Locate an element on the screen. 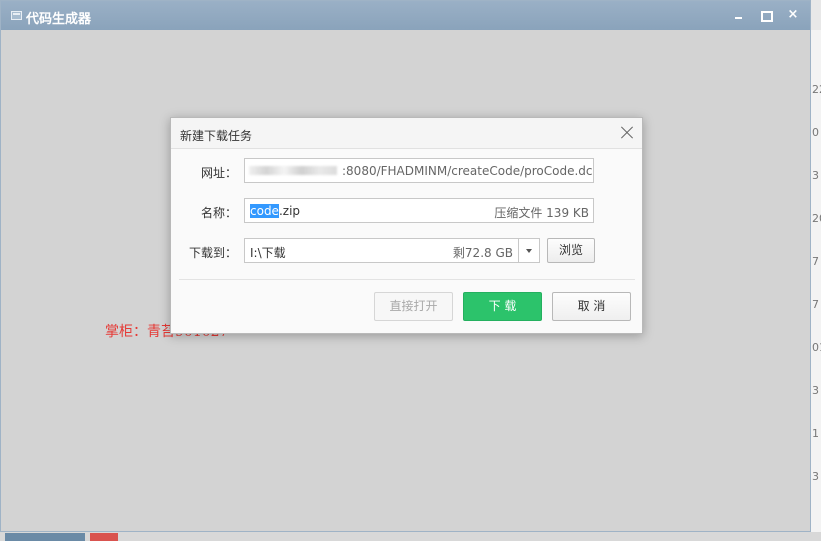 This screenshot has width=821, height=541. filename-selected-text: code is located at coordinates (264, 211).